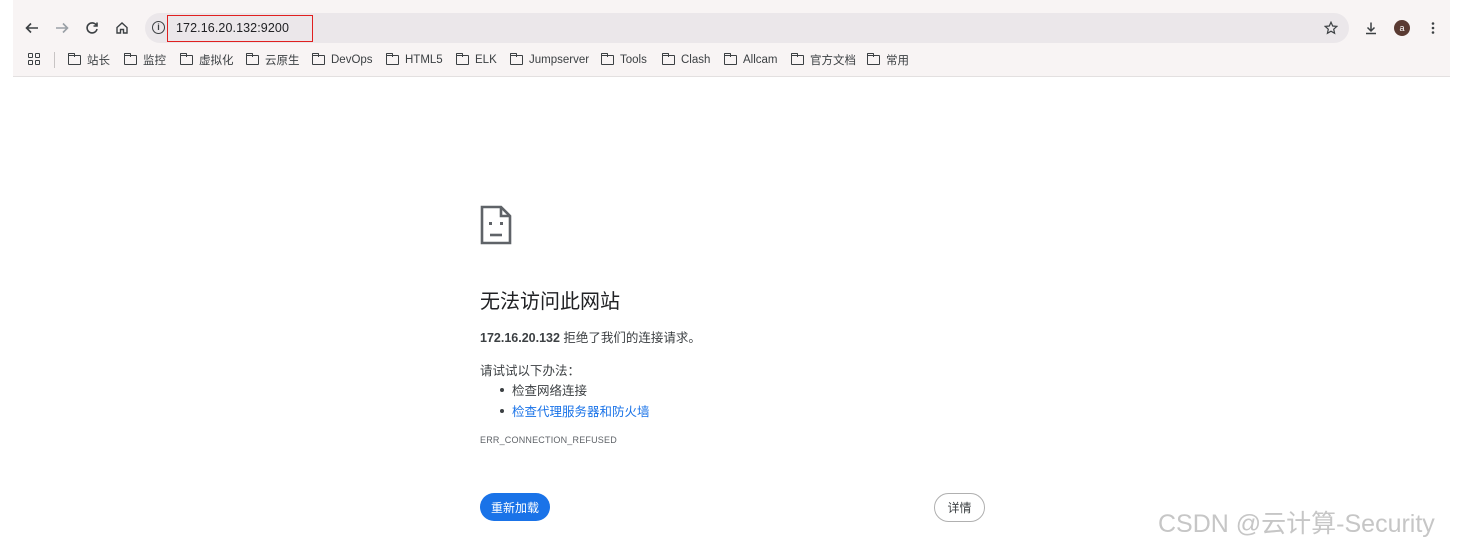  What do you see at coordinates (897, 61) in the screenshot?
I see `bookmark-label: 常用` at bounding box center [897, 61].